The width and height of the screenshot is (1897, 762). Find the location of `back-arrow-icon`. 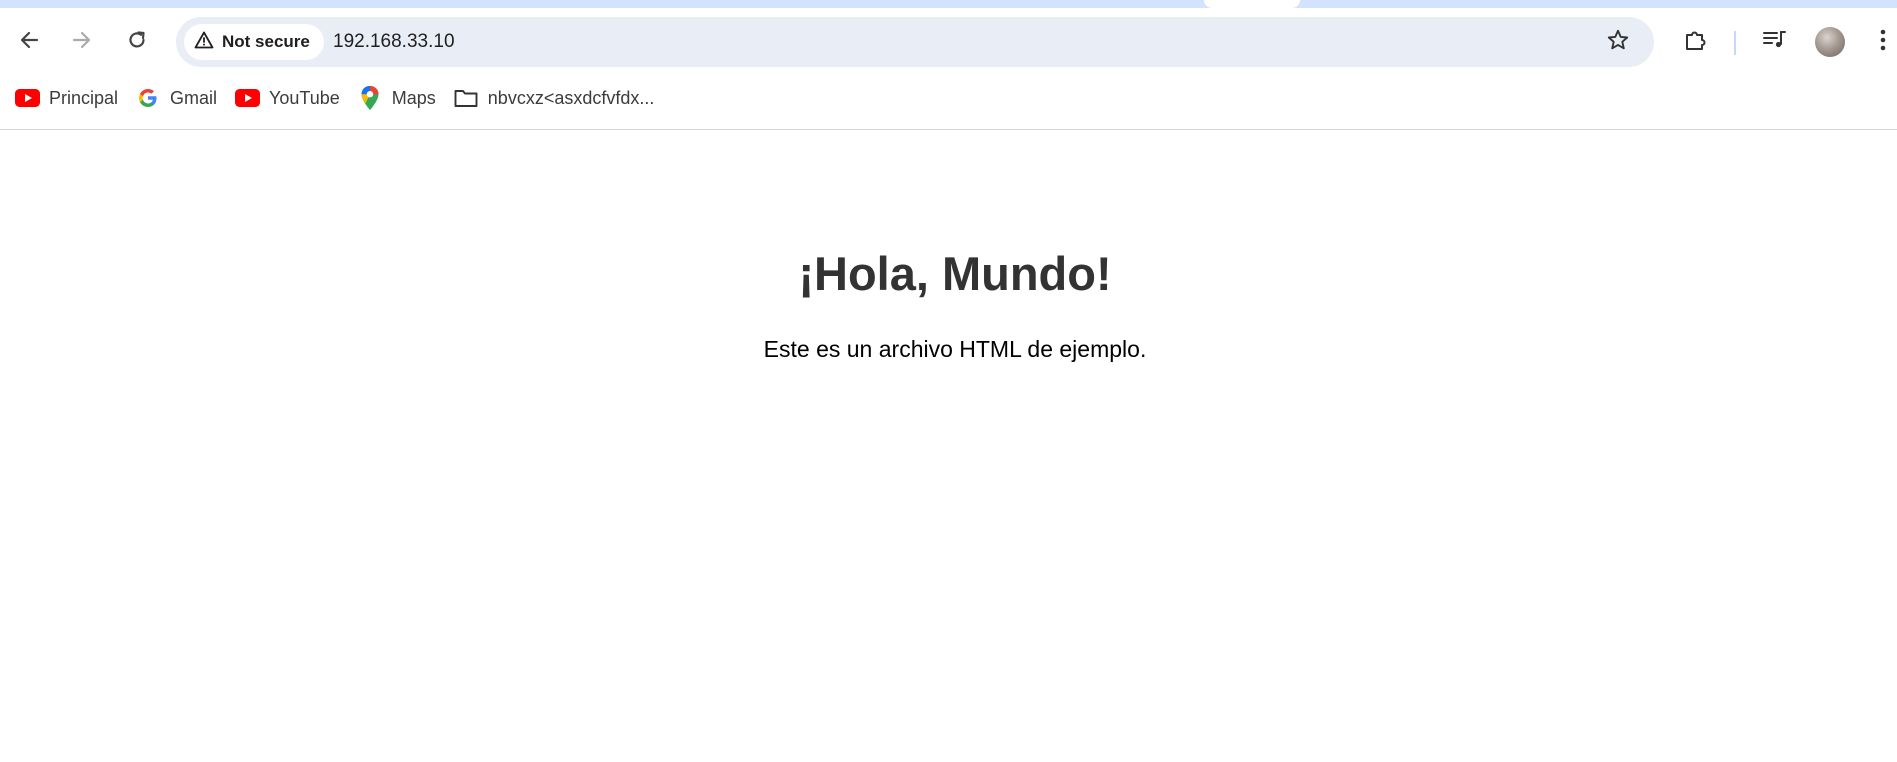

back-arrow-icon is located at coordinates (29, 42).